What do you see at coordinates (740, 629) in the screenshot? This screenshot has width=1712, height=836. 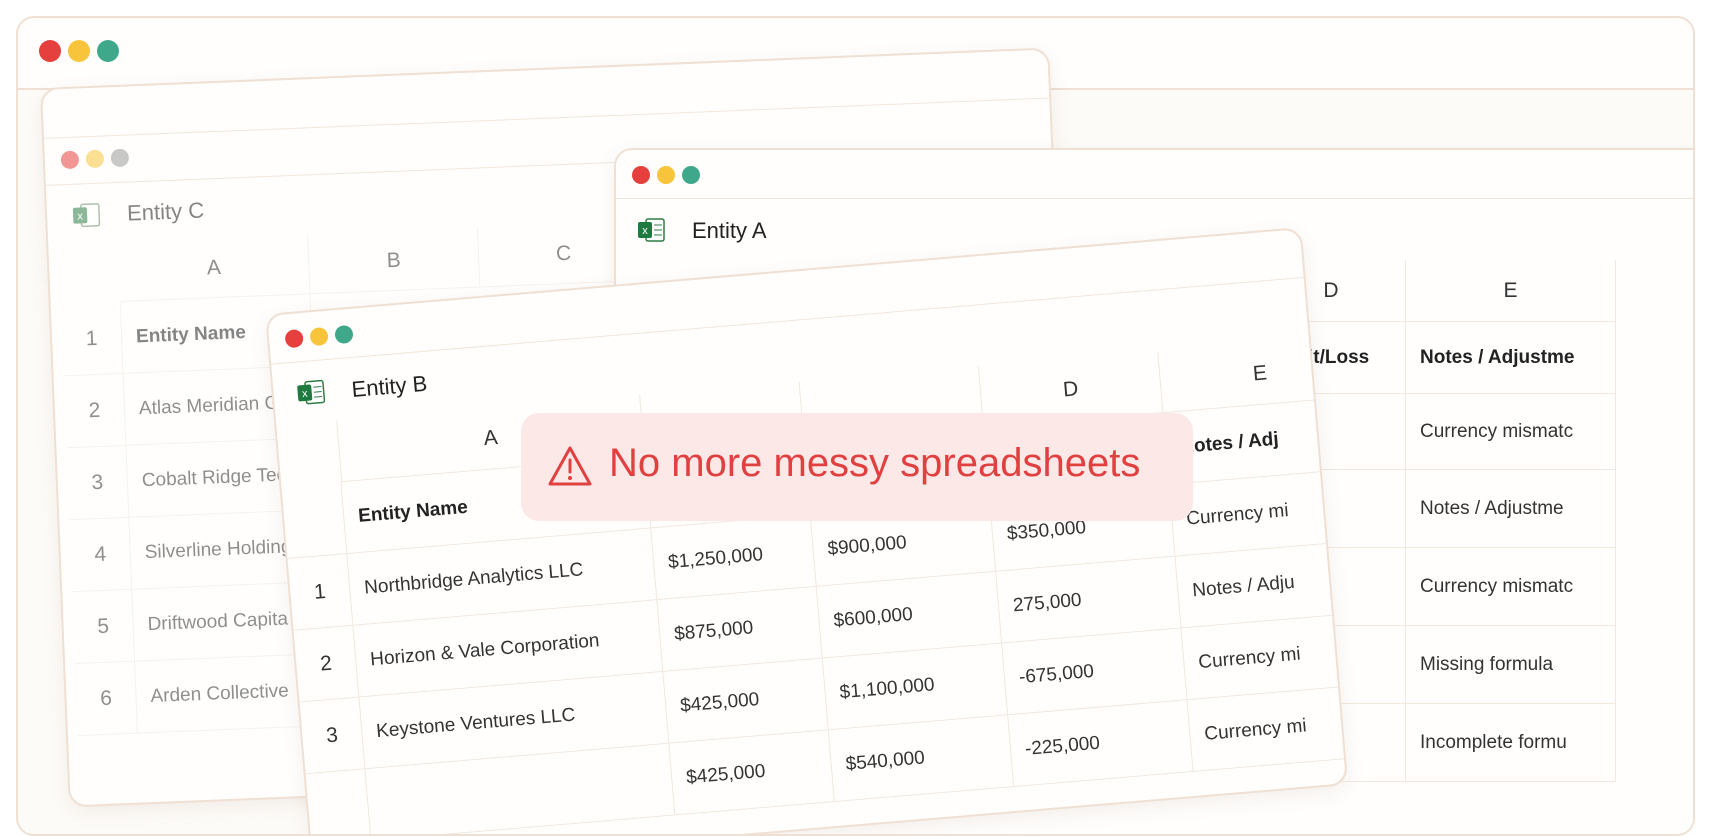 I see `revenue-cell: $875,000` at bounding box center [740, 629].